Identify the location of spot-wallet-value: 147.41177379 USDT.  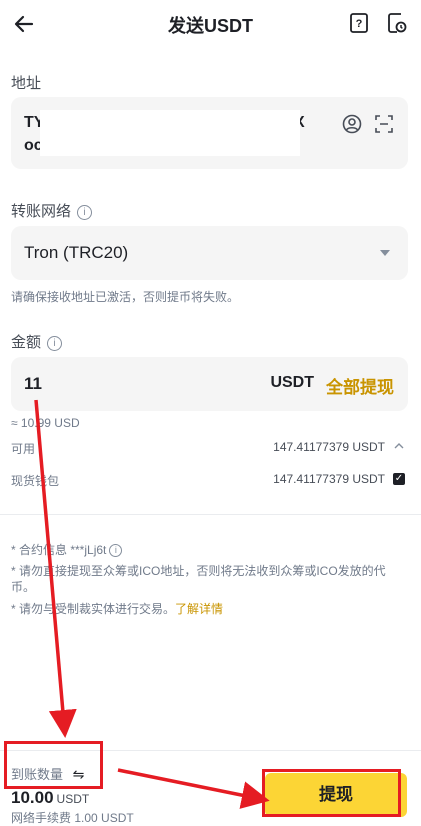
(329, 479).